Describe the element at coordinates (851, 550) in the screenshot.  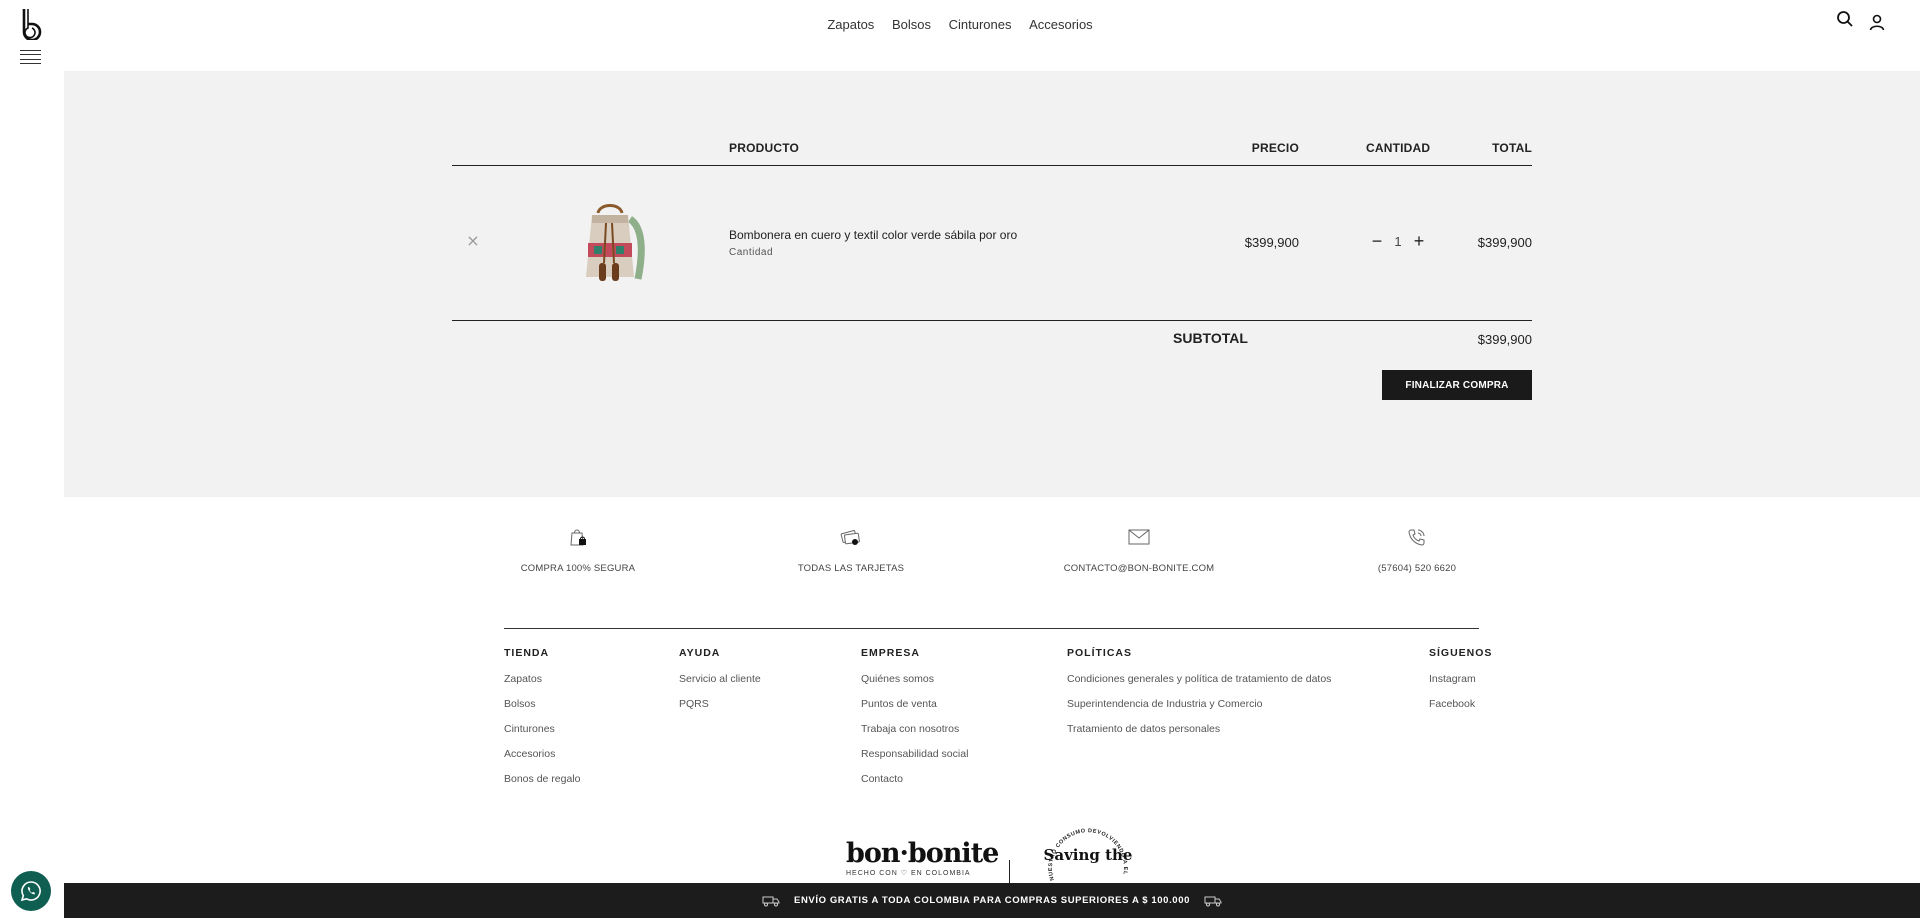
I see `badge-all-cards: TODAS LAS TARJETAS` at that location.